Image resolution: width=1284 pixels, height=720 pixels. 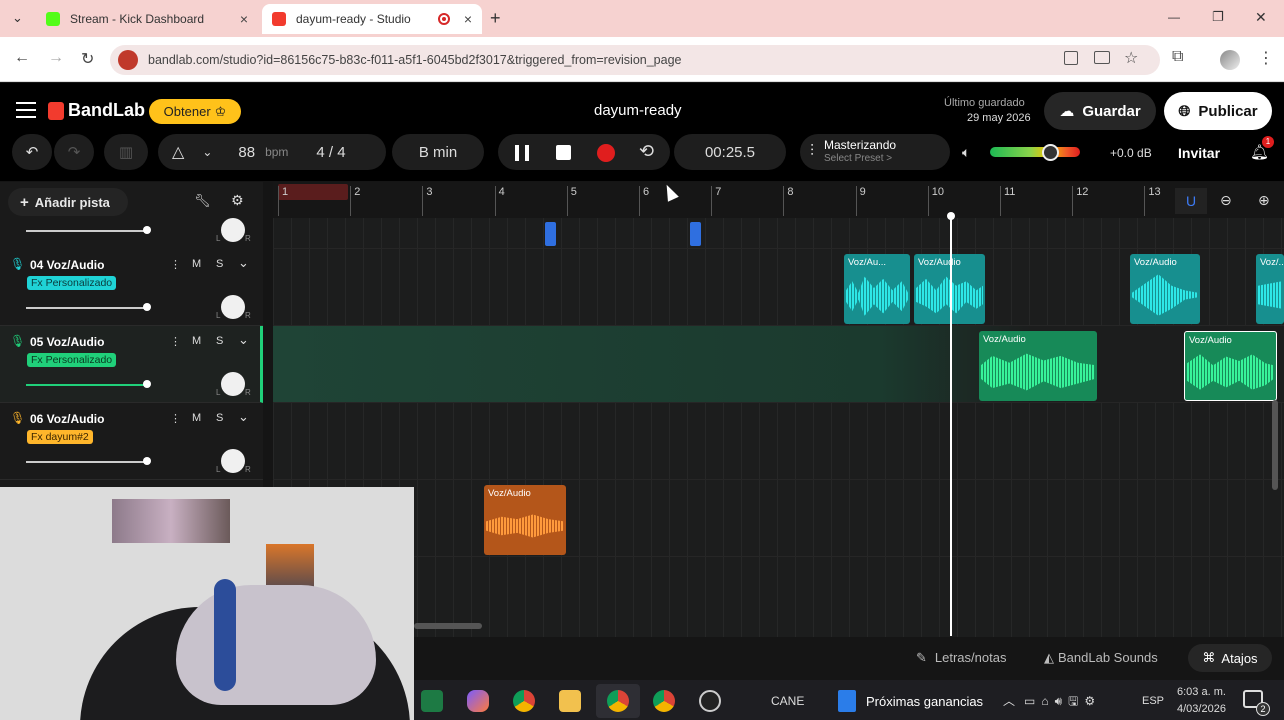 What do you see at coordinates (910, 701) in the screenshot?
I see `news-widget: Próximas ganancias` at bounding box center [910, 701].